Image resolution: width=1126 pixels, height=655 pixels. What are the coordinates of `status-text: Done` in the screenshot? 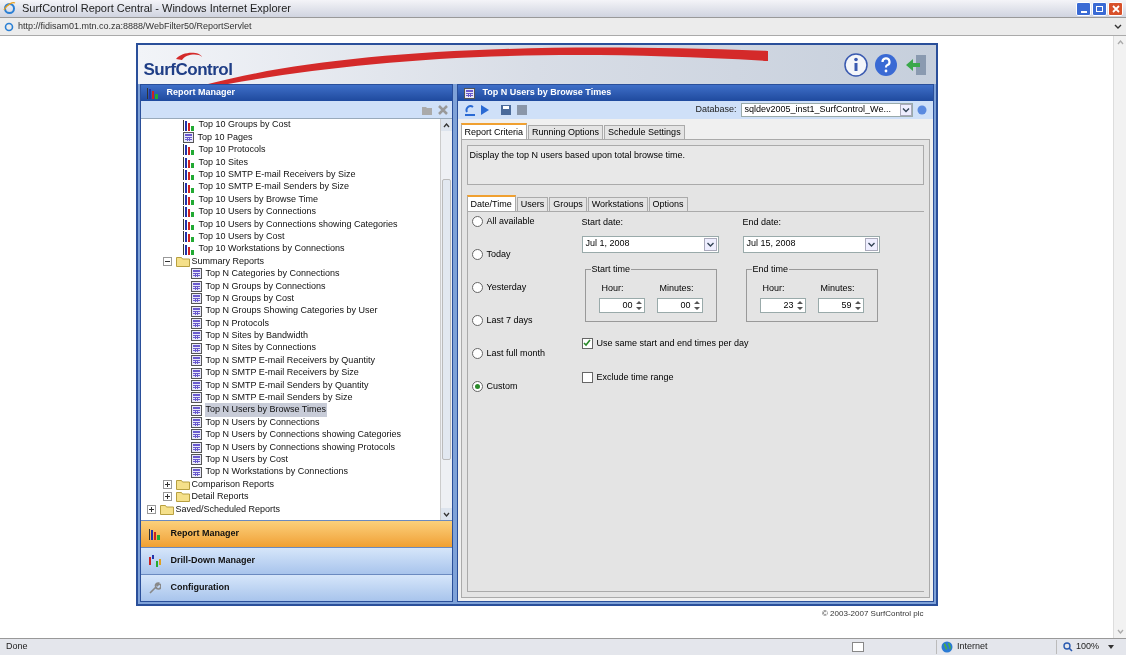 It's located at (17, 647).